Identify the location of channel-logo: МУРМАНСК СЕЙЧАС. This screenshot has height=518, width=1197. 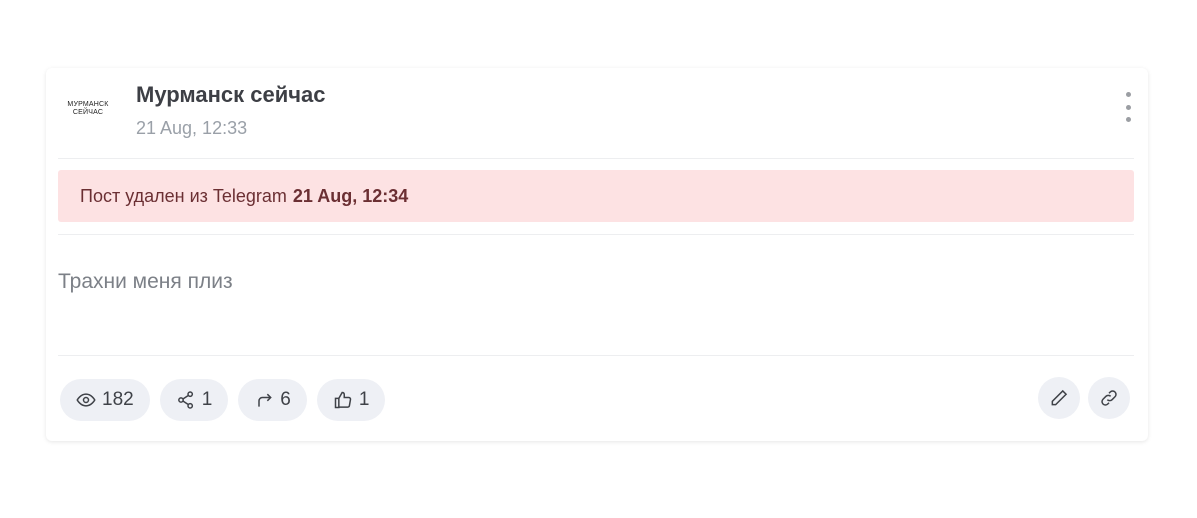
(88, 109).